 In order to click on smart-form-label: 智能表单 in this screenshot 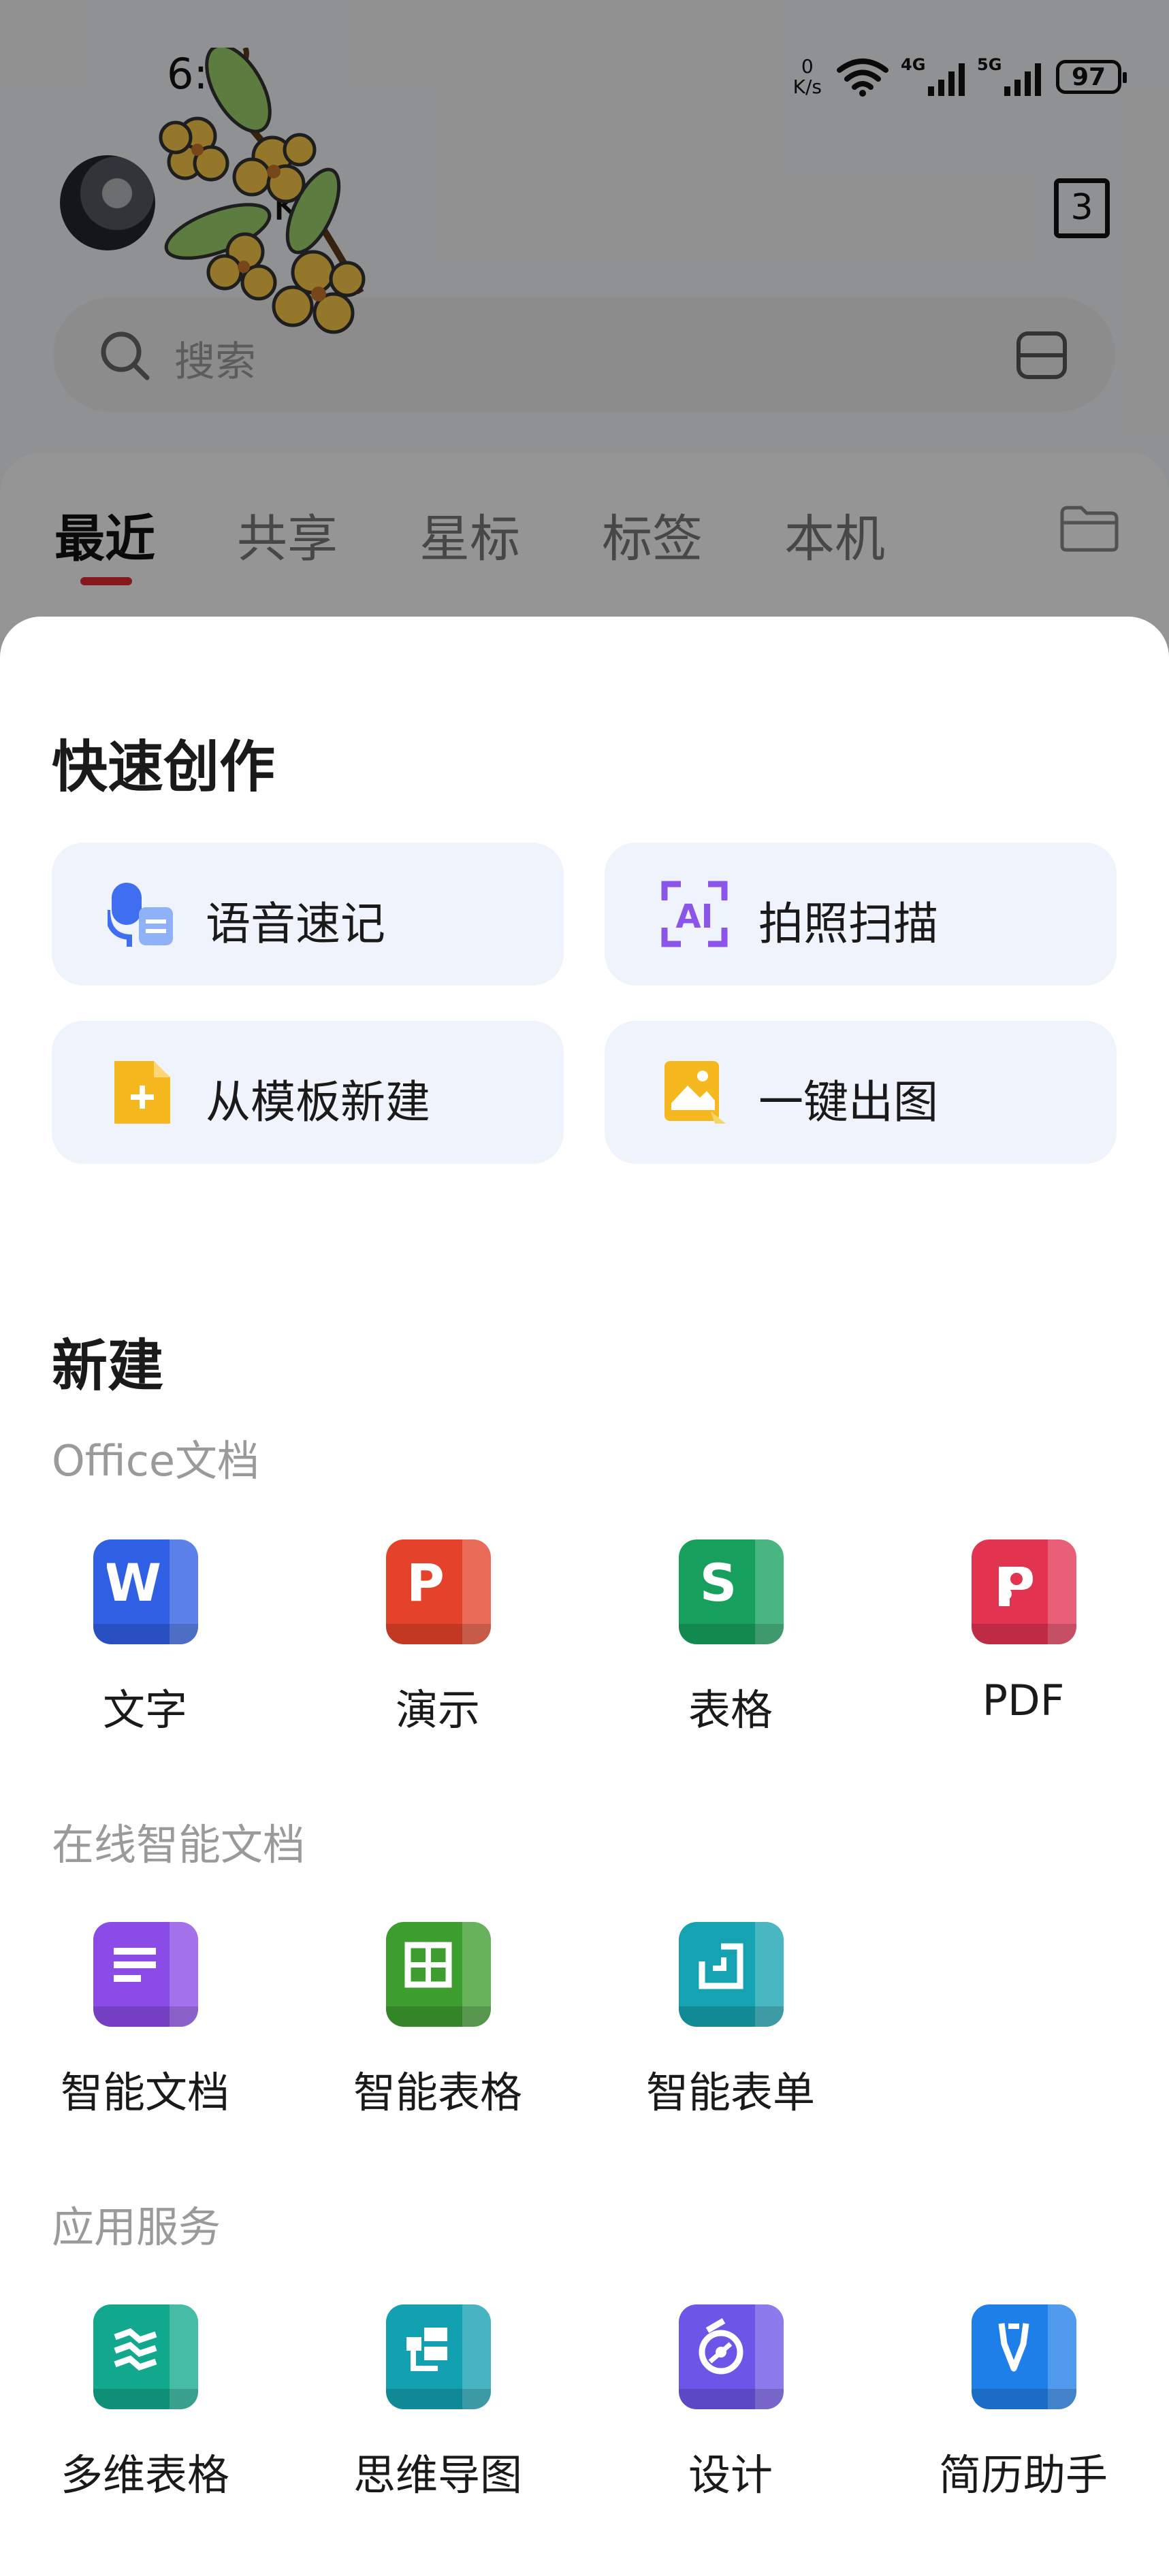, I will do `click(730, 2092)`.